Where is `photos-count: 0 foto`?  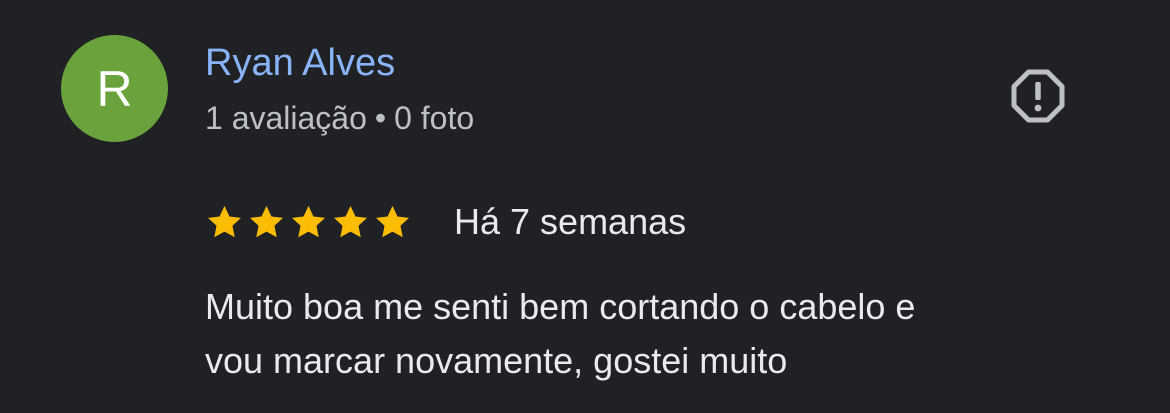
photos-count: 0 foto is located at coordinates (434, 118).